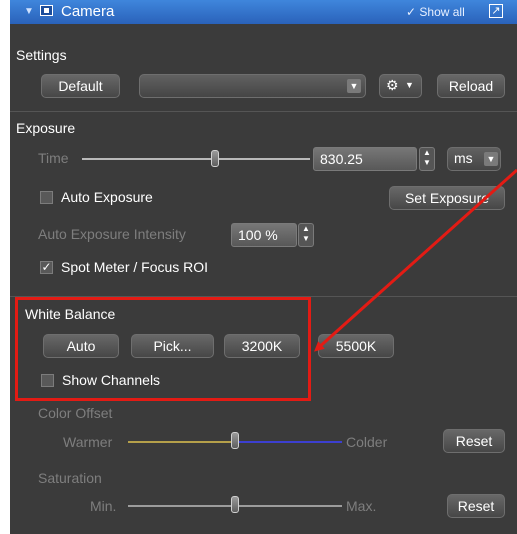 The height and width of the screenshot is (534, 517). What do you see at coordinates (215, 158) in the screenshot?
I see `time-slider-thumb` at bounding box center [215, 158].